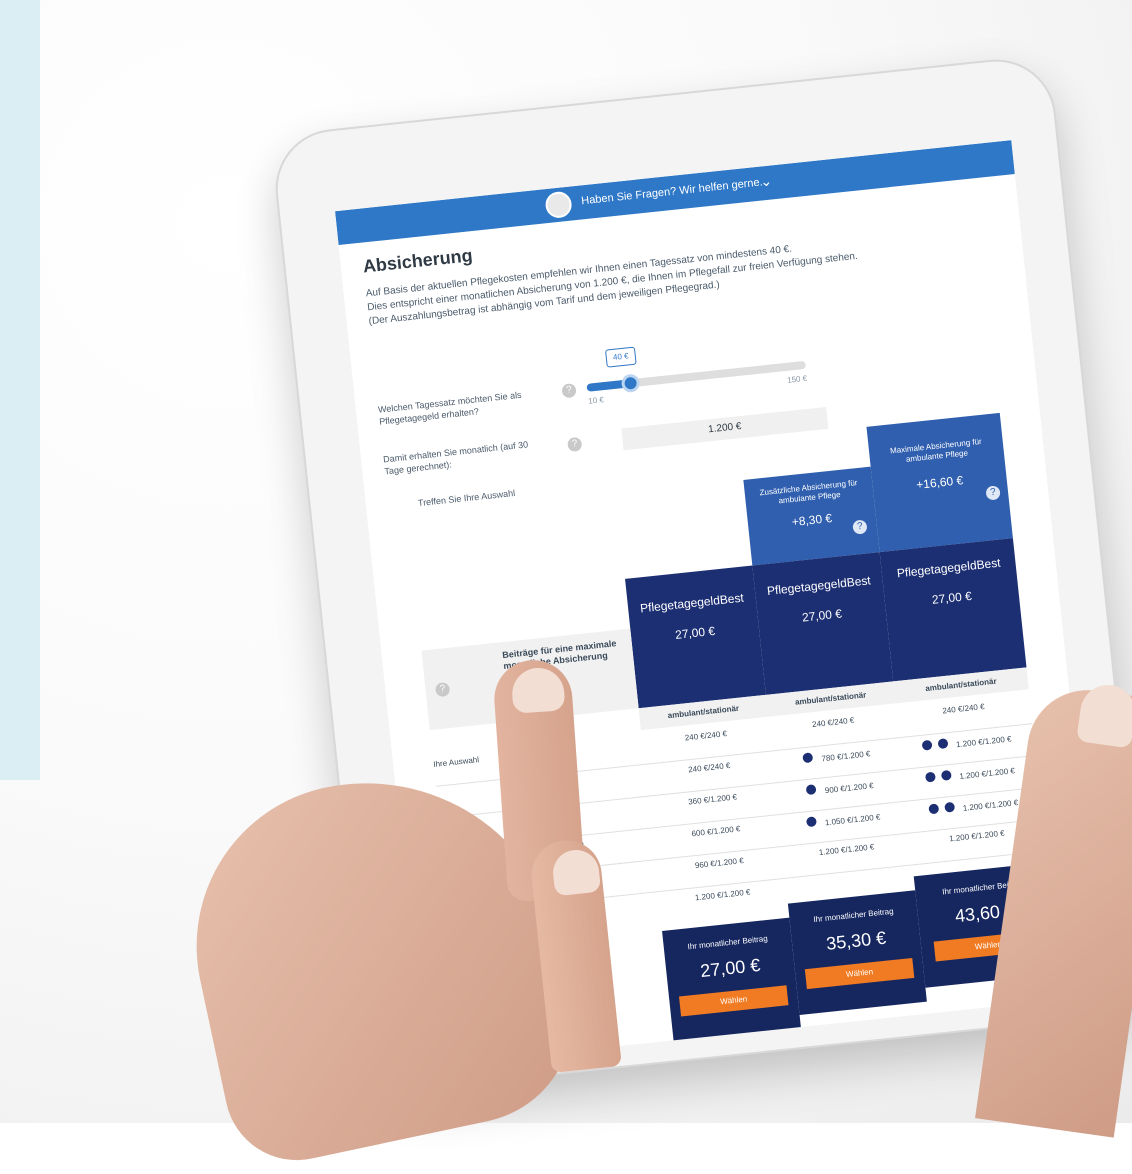 The width and height of the screenshot is (1132, 1174). I want to click on monthly-card-2-label: Ihr monatlicher Beitrag, so click(853, 915).